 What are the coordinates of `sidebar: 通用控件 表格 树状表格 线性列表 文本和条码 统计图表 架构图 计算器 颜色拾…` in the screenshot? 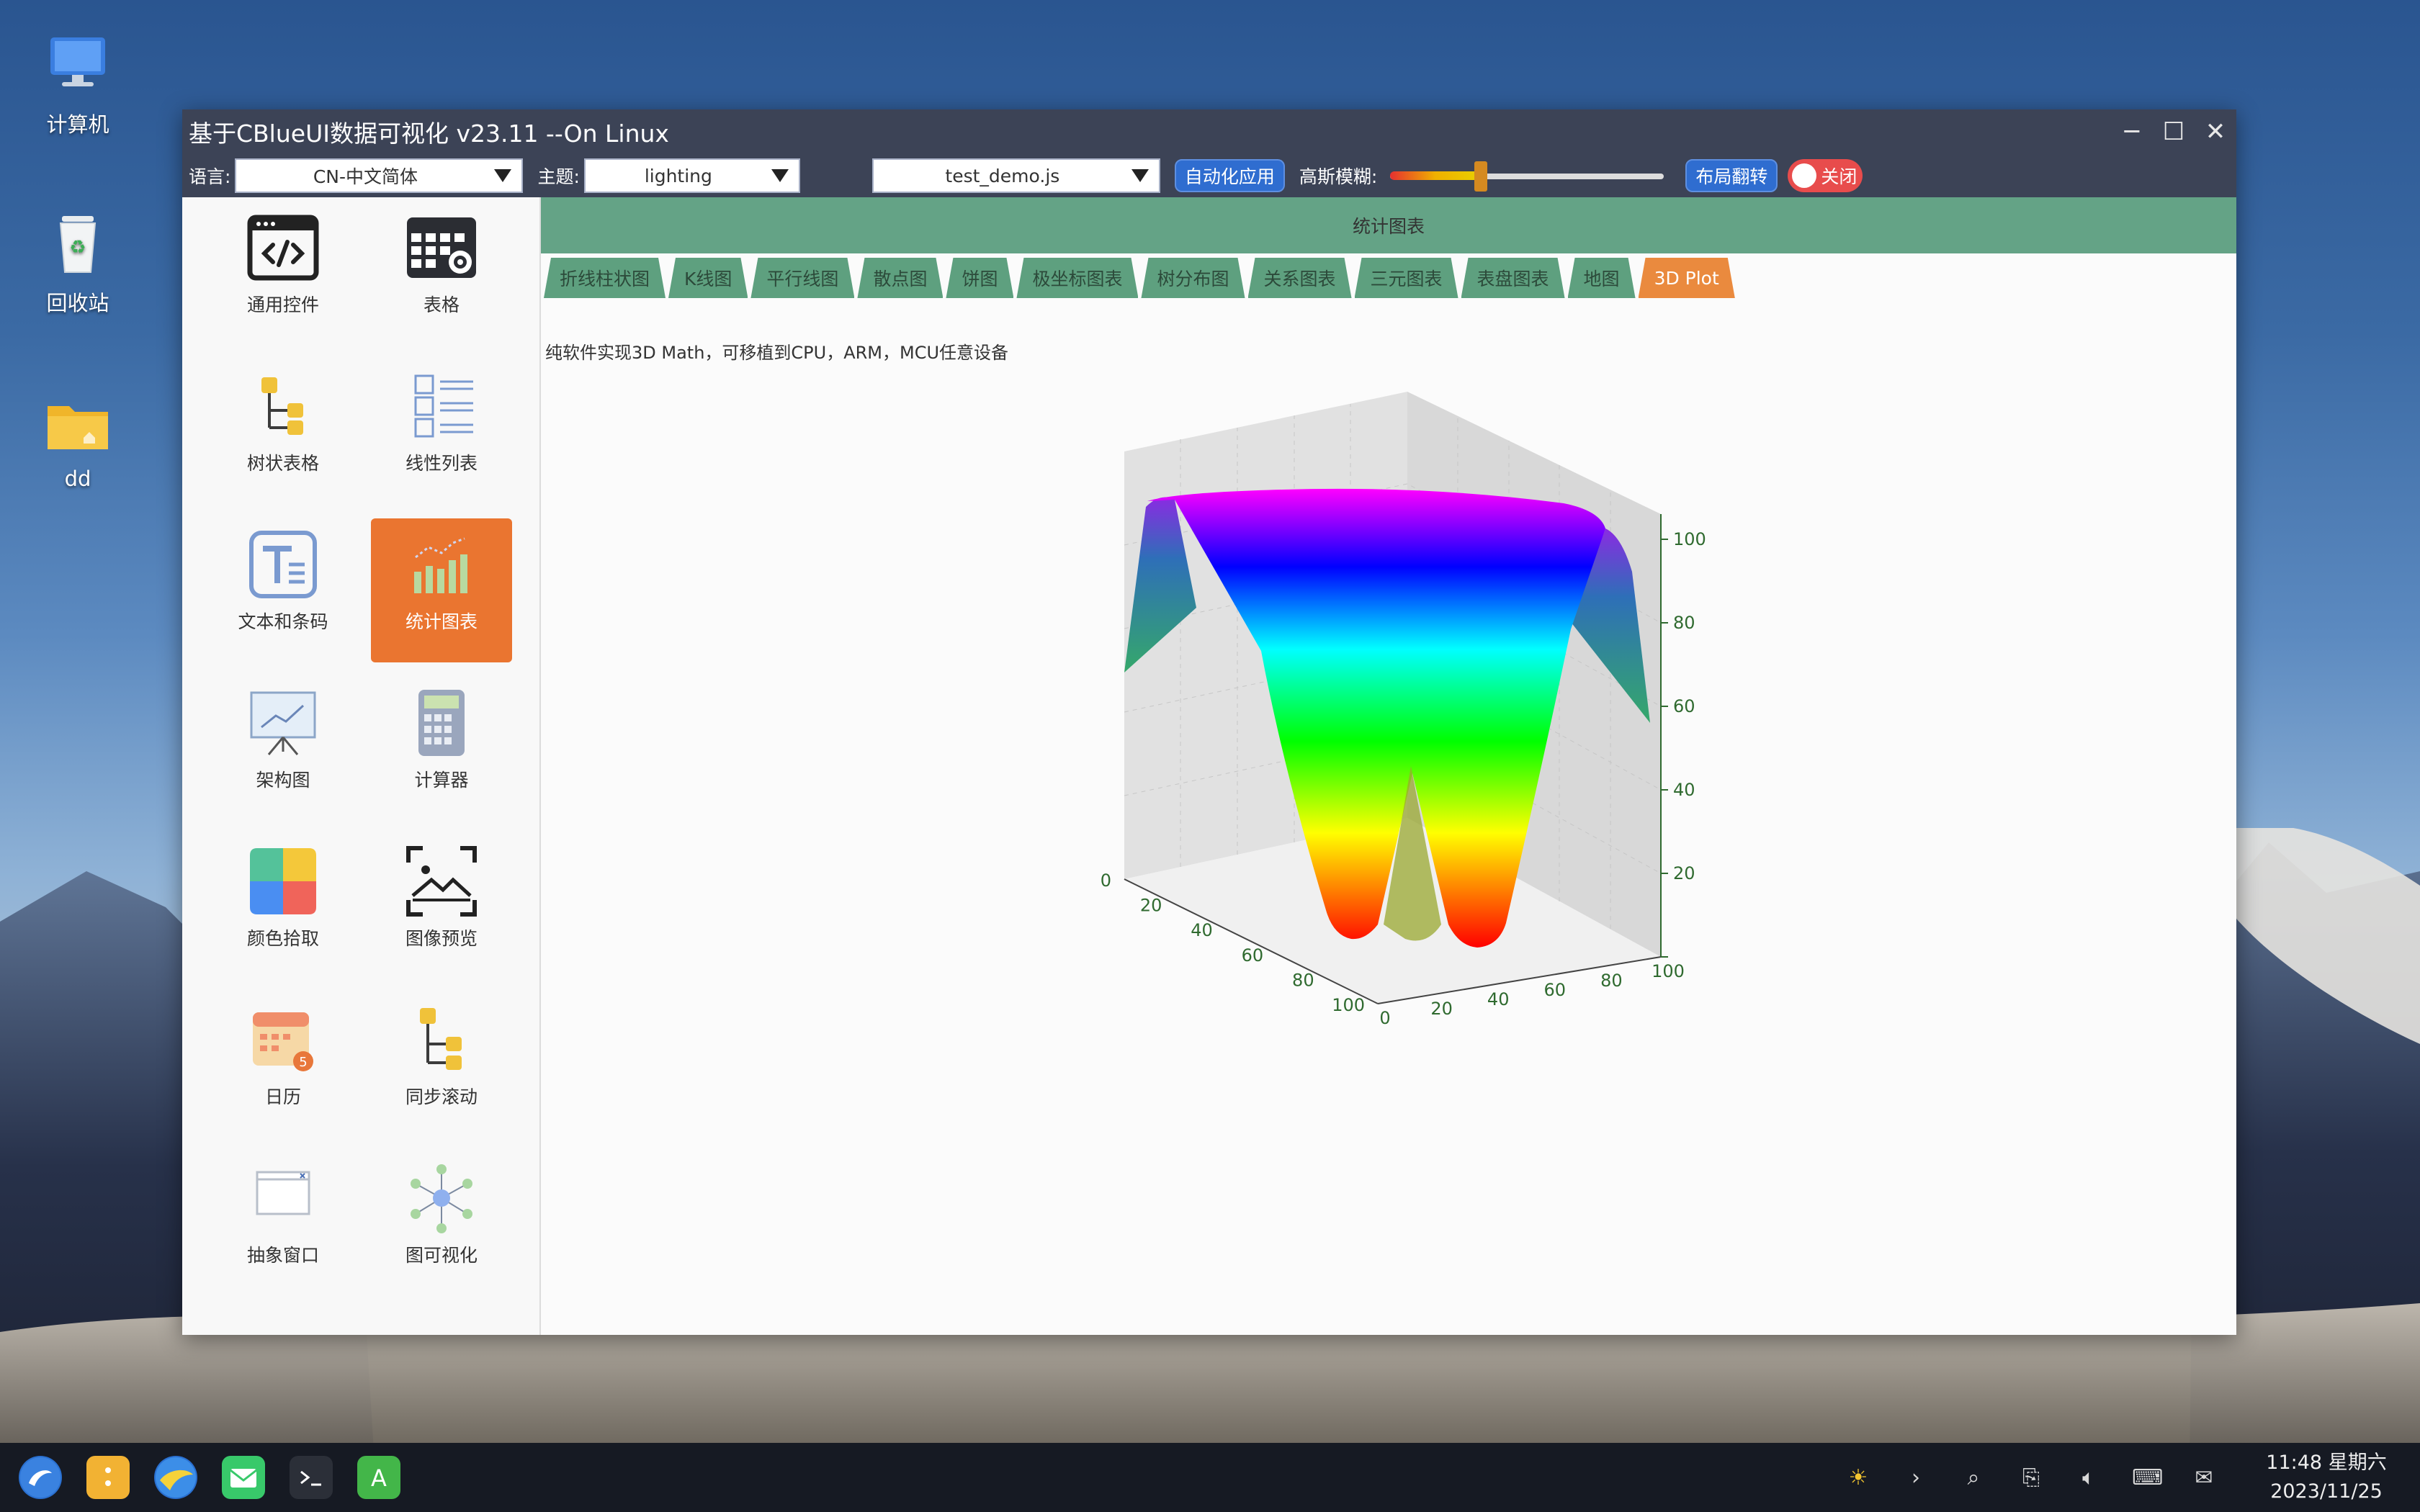 It's located at (361, 766).